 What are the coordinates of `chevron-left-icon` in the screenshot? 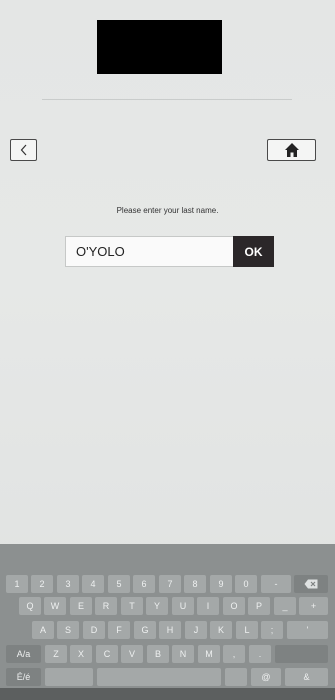 It's located at (23, 150).